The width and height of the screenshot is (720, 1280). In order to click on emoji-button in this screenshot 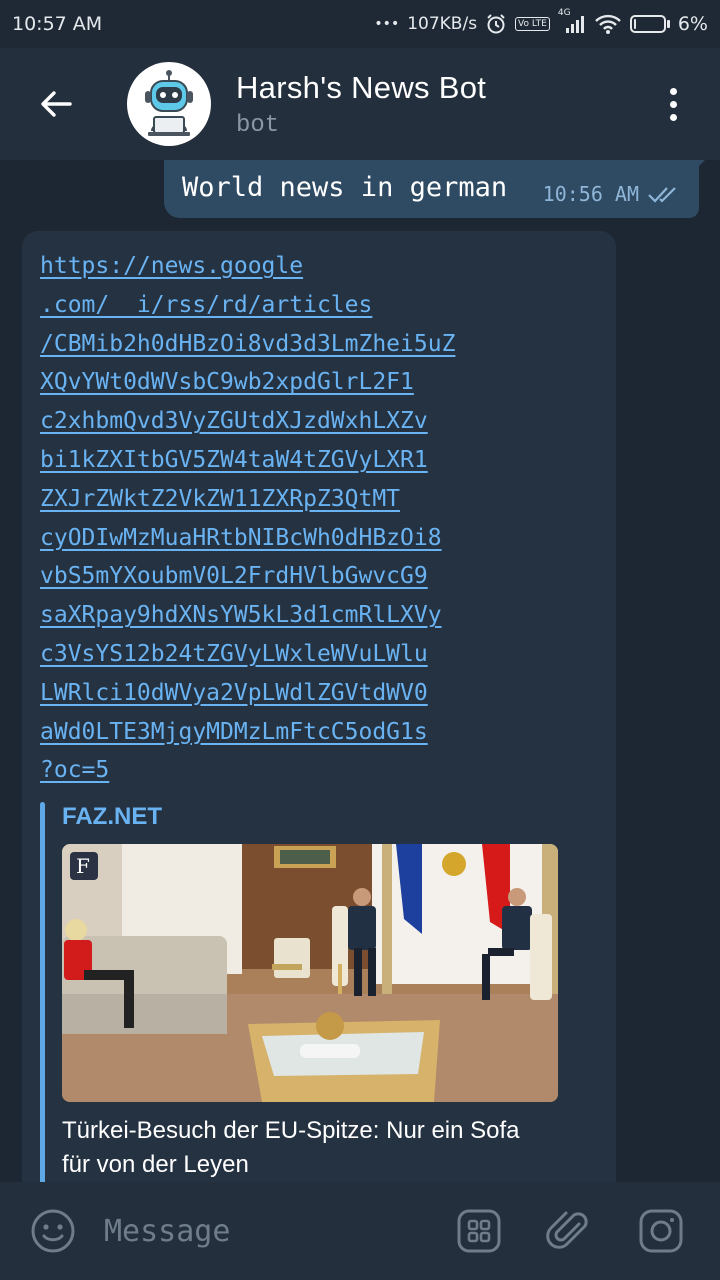, I will do `click(53, 1231)`.